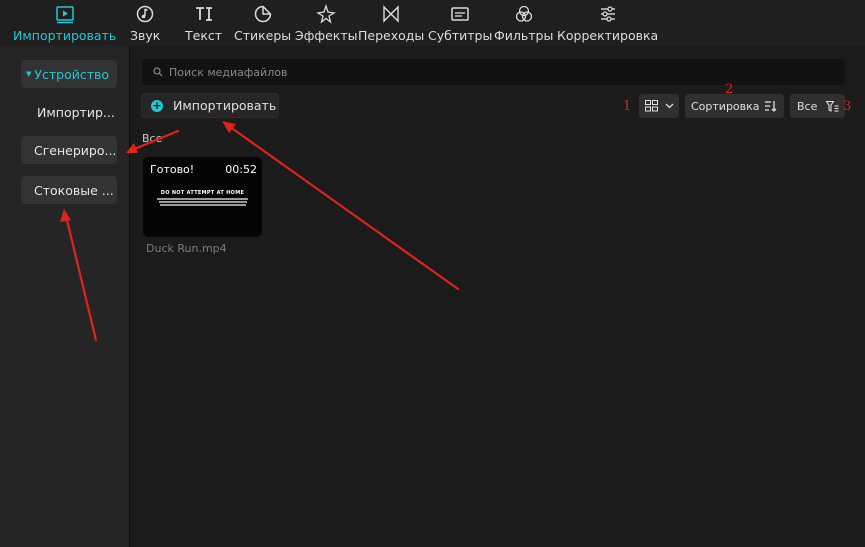  I want to click on tab-subtitles: Субтитры, so click(460, 24).